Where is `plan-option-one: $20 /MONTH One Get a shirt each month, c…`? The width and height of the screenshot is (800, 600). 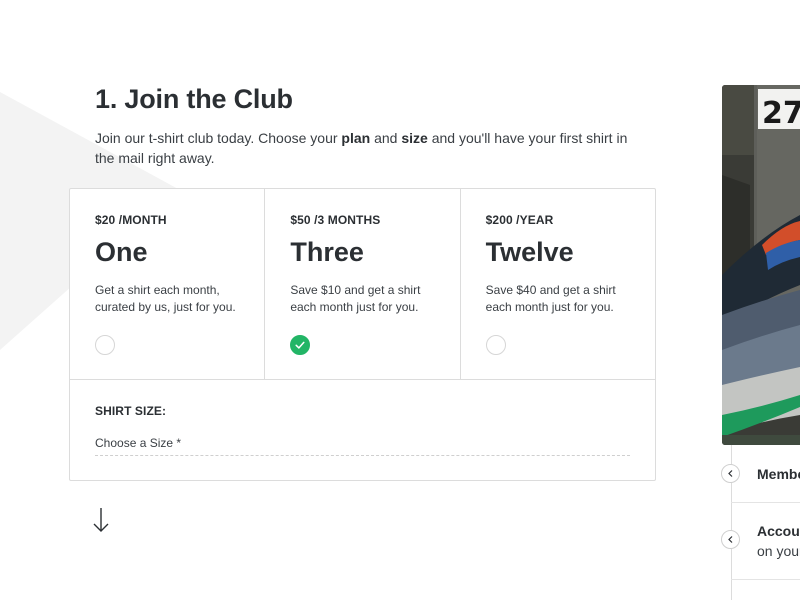
plan-option-one: $20 /MONTH One Get a shirt each month, c… is located at coordinates (168, 284).